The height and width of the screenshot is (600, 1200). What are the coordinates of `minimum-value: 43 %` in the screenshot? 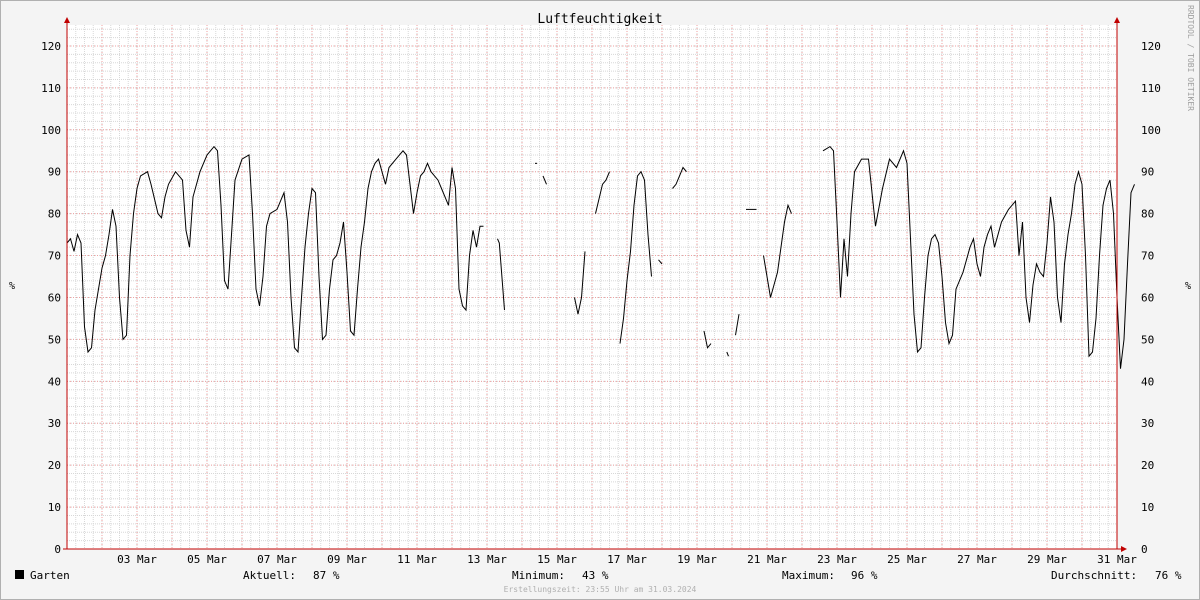 It's located at (595, 575).